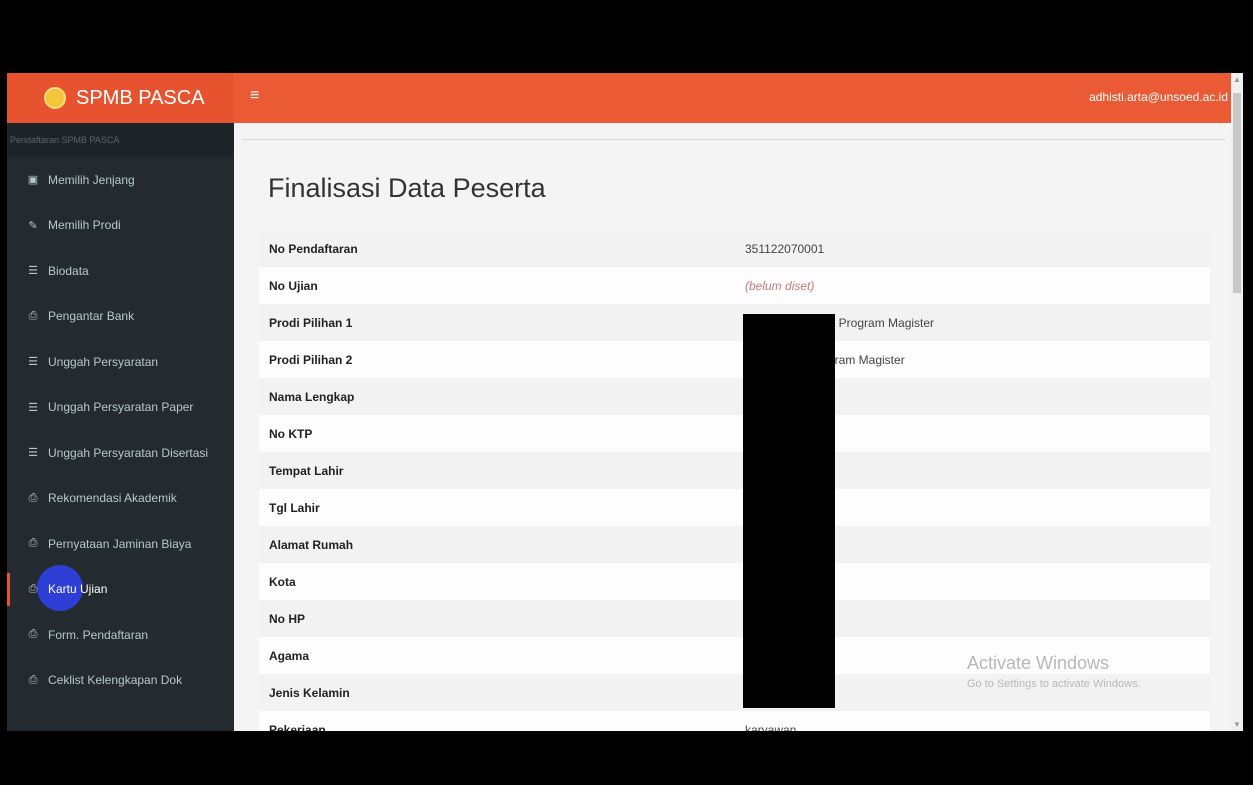 The image size is (1253, 785). I want to click on sidebar-item-memilih-jenjang: ▣ Memilih Jenjang, so click(120, 180).